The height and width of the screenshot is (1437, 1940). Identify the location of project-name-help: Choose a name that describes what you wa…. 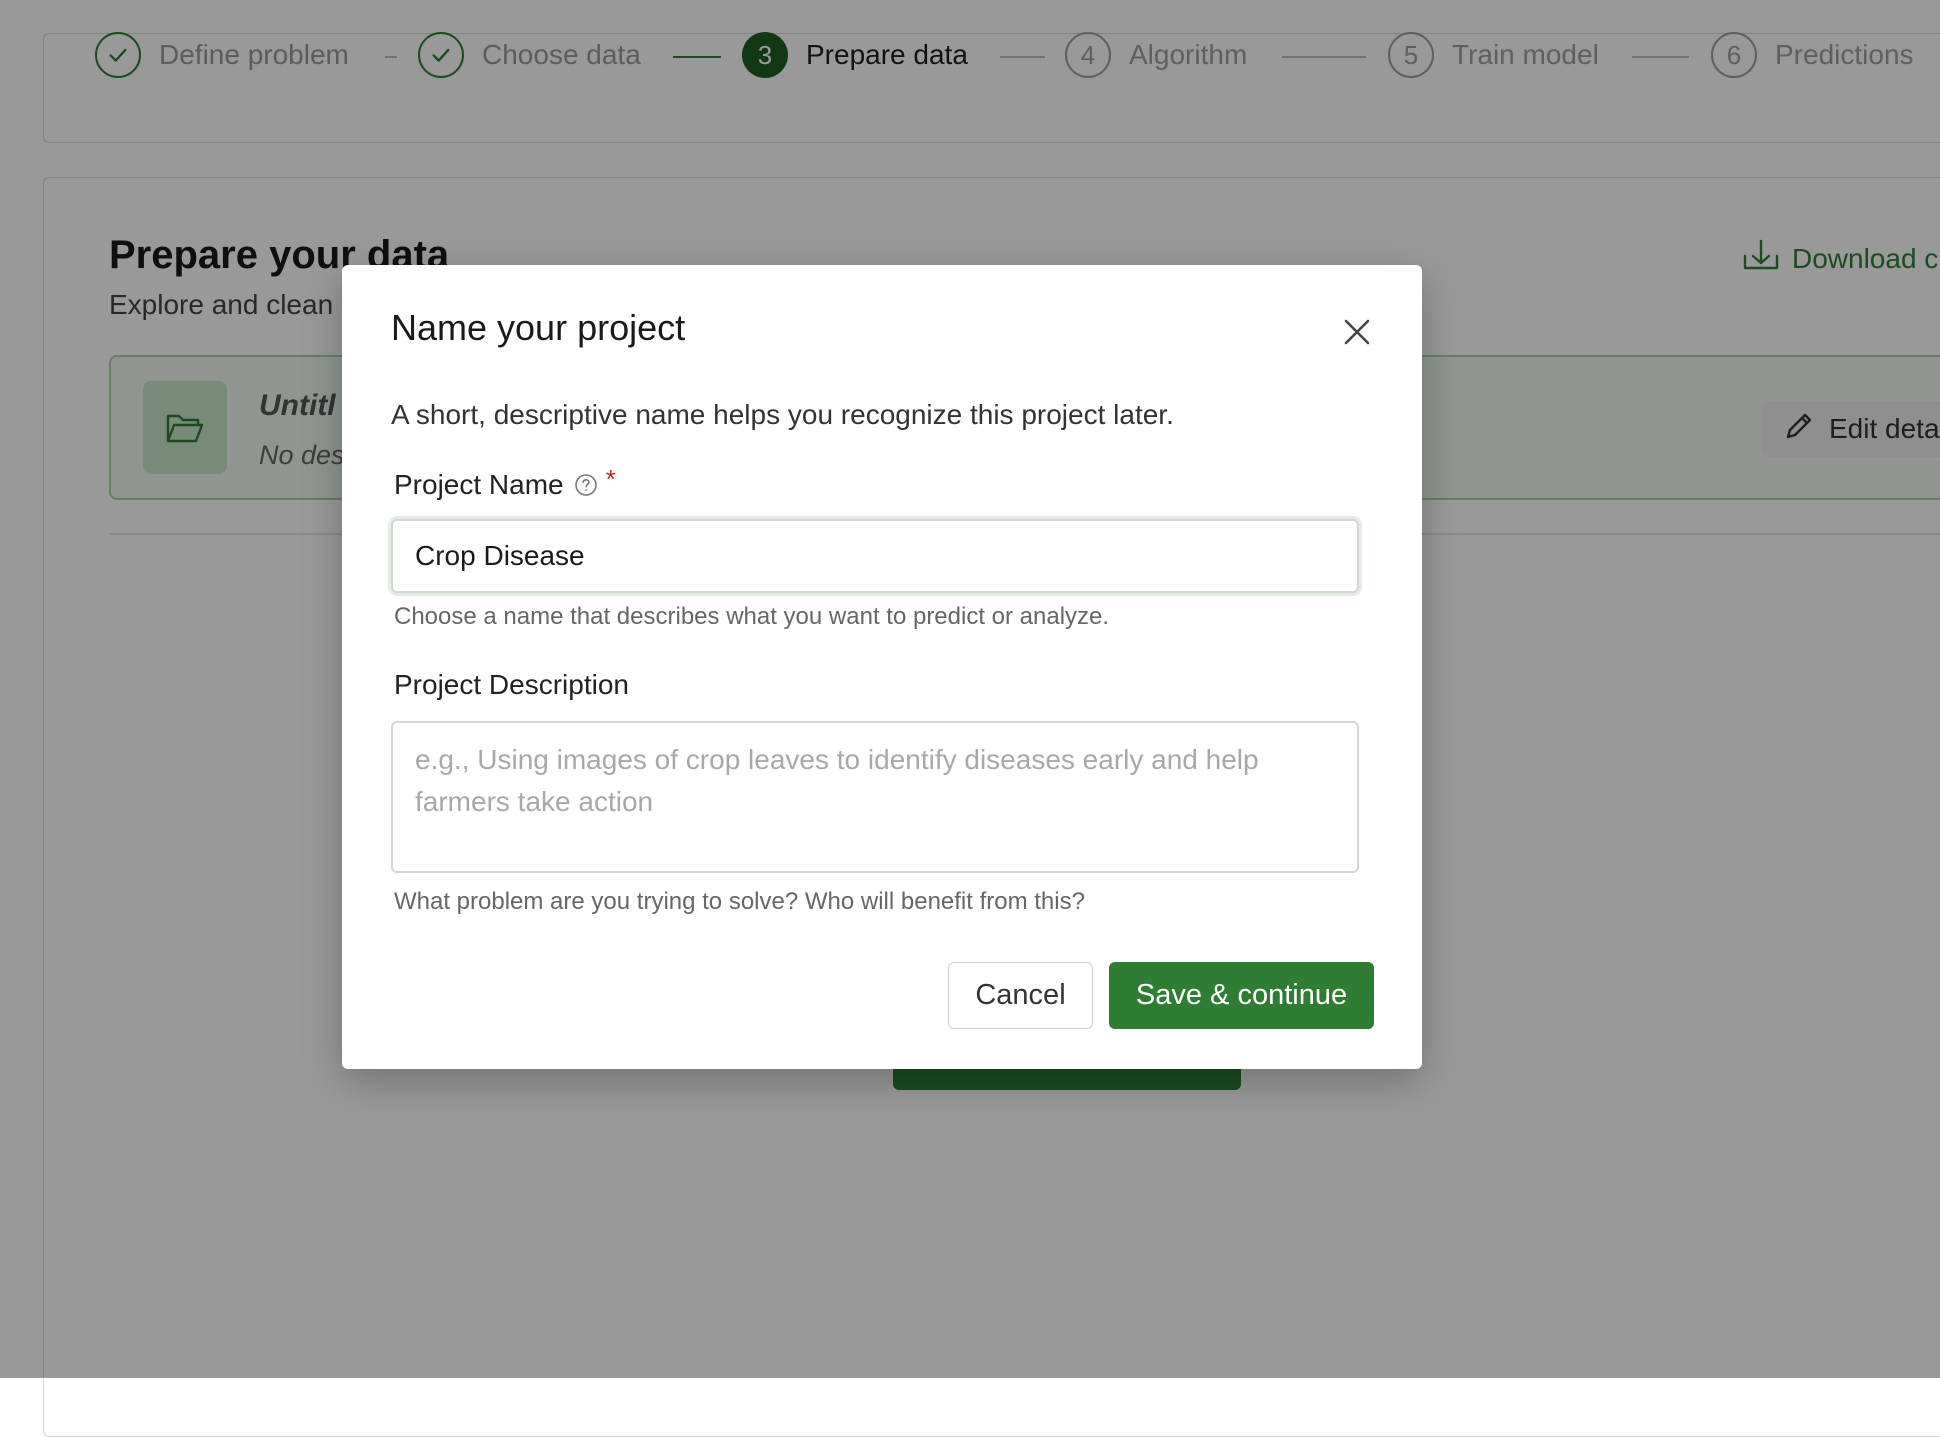
(752, 616).